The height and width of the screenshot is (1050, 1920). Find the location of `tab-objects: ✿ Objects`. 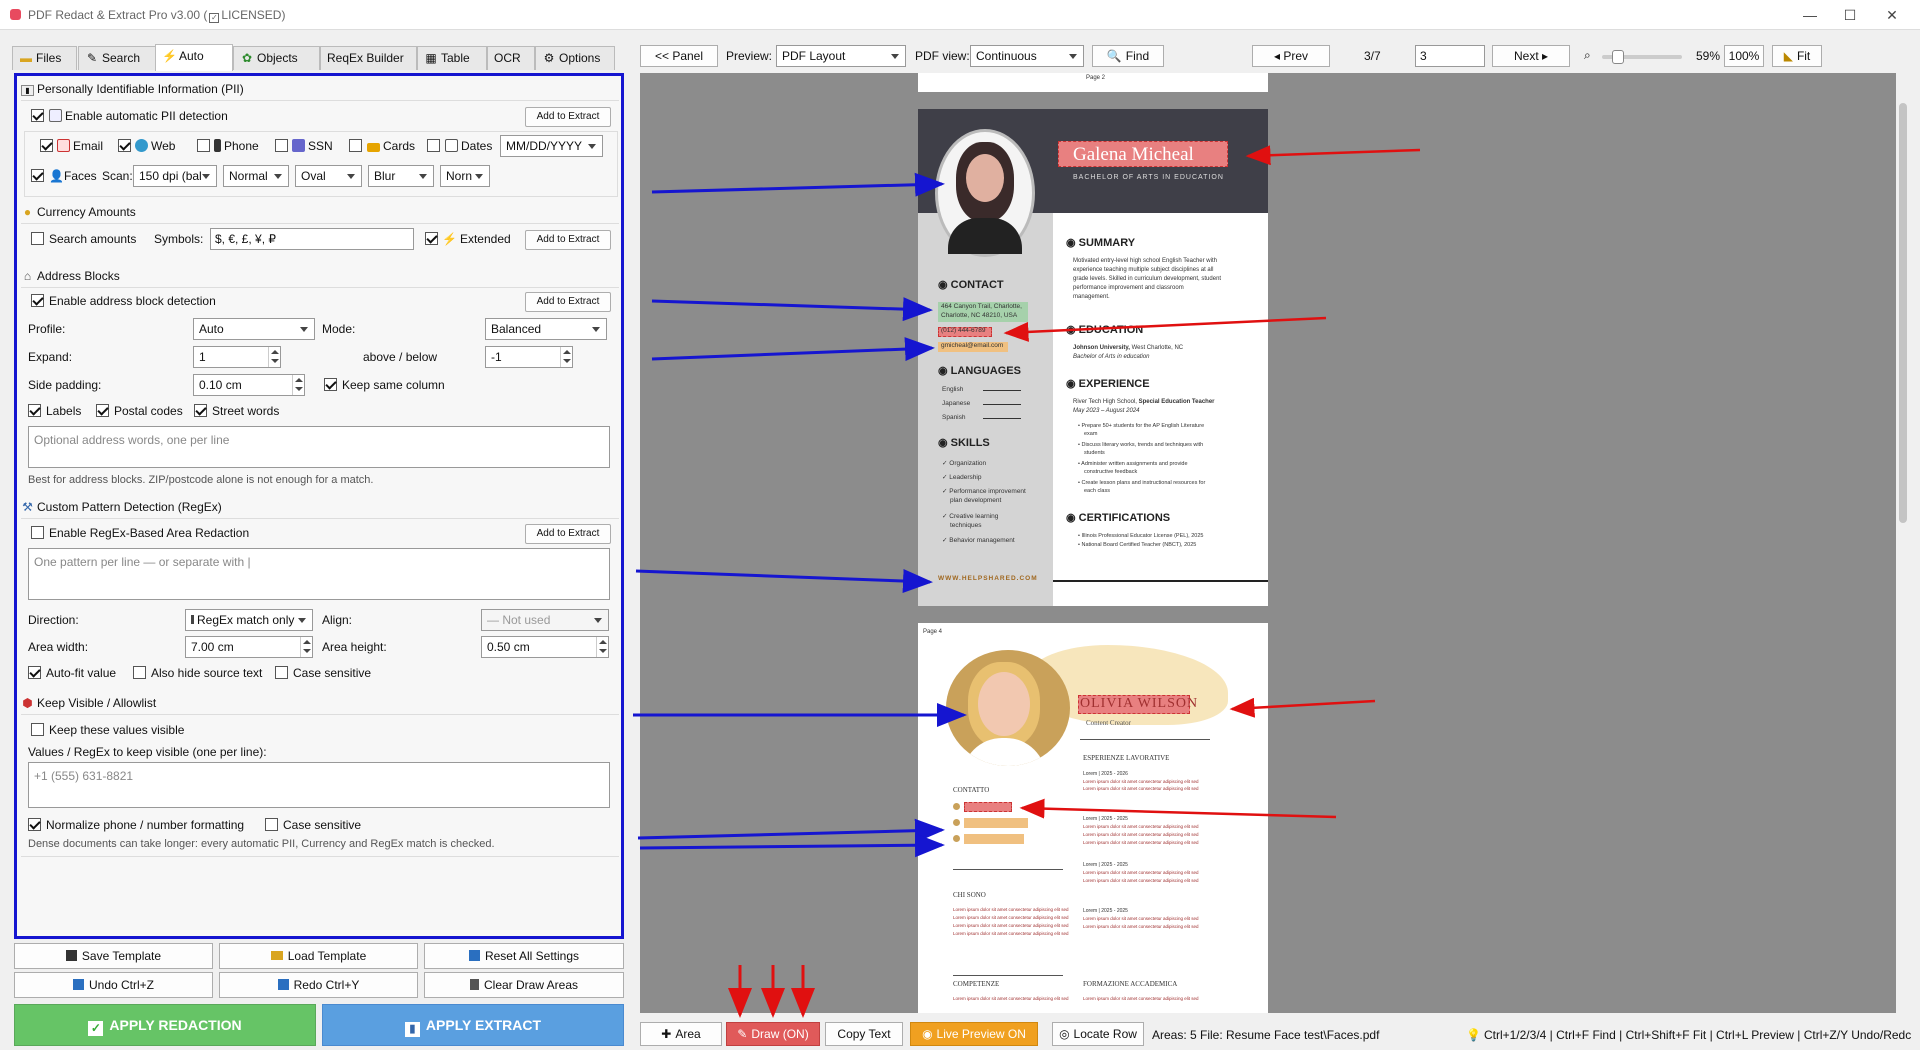

tab-objects: ✿ Objects is located at coordinates (276, 58).